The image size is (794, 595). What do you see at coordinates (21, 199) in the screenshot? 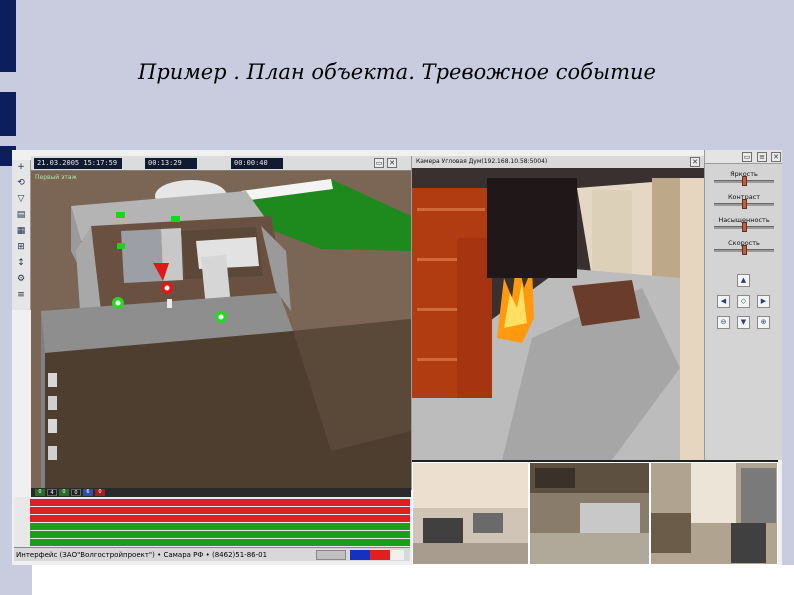
I see `filter-icon: ▽` at bounding box center [21, 199].